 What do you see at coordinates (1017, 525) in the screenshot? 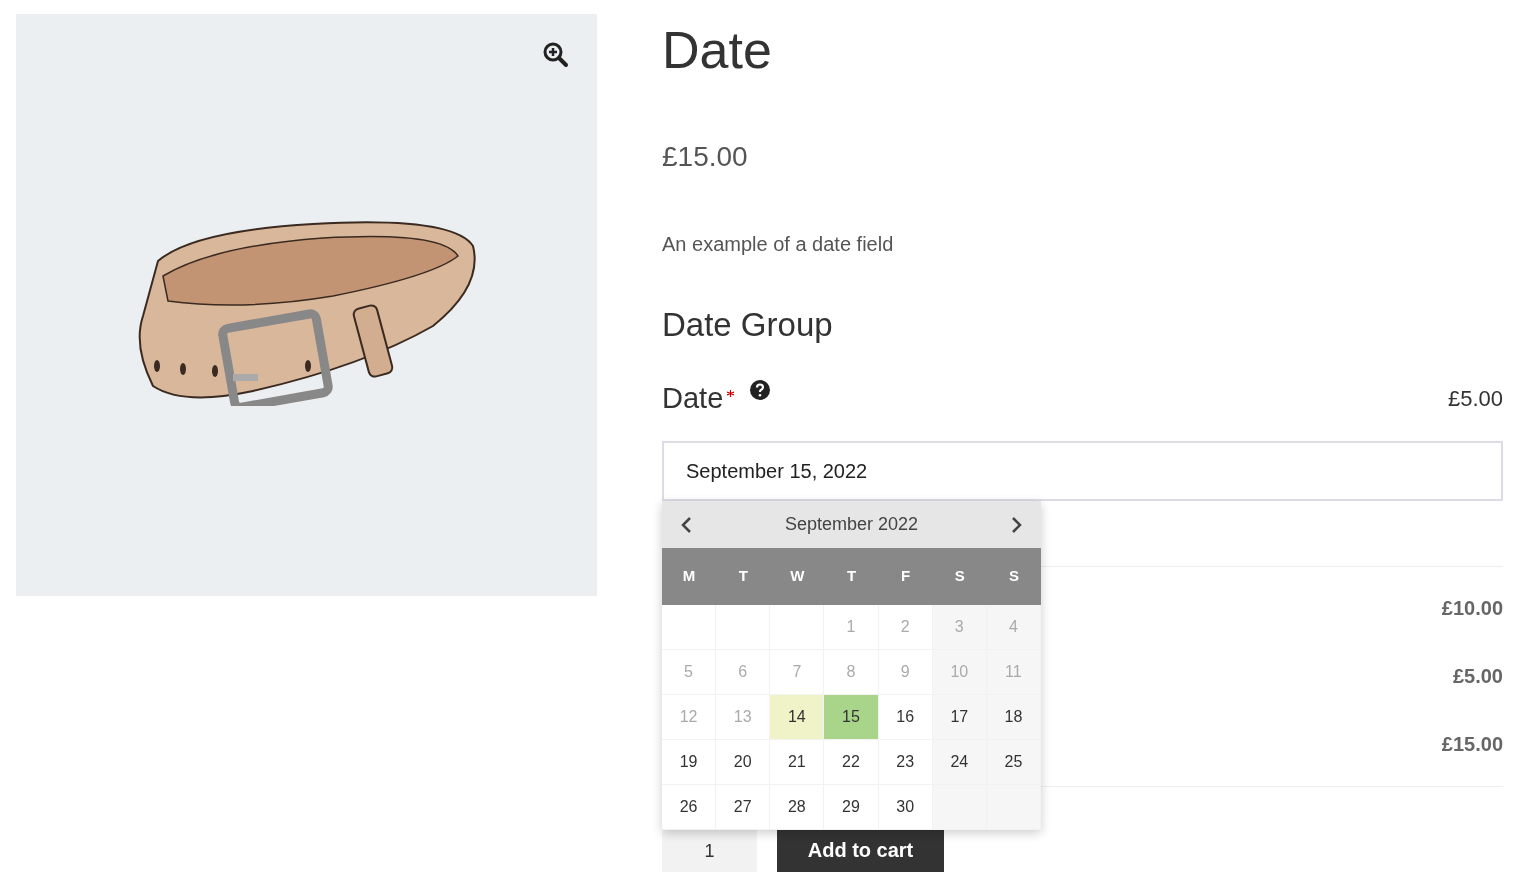
I see `chevron-right-icon` at bounding box center [1017, 525].